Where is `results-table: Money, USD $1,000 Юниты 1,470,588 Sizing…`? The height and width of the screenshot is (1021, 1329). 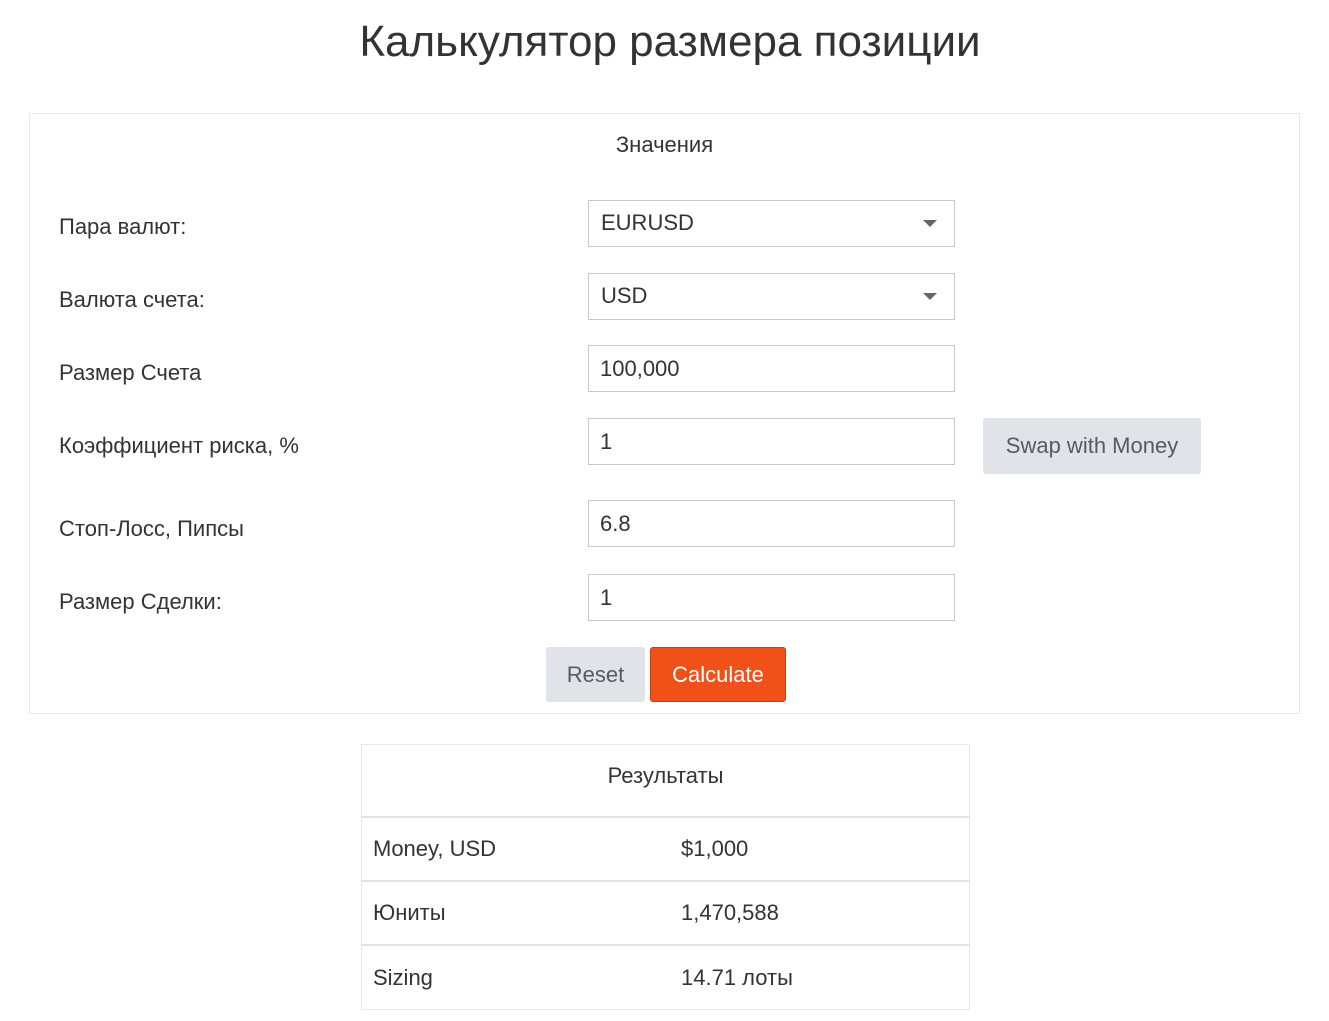
results-table: Money, USD $1,000 Юниты 1,470,588 Sizing… is located at coordinates (665, 912).